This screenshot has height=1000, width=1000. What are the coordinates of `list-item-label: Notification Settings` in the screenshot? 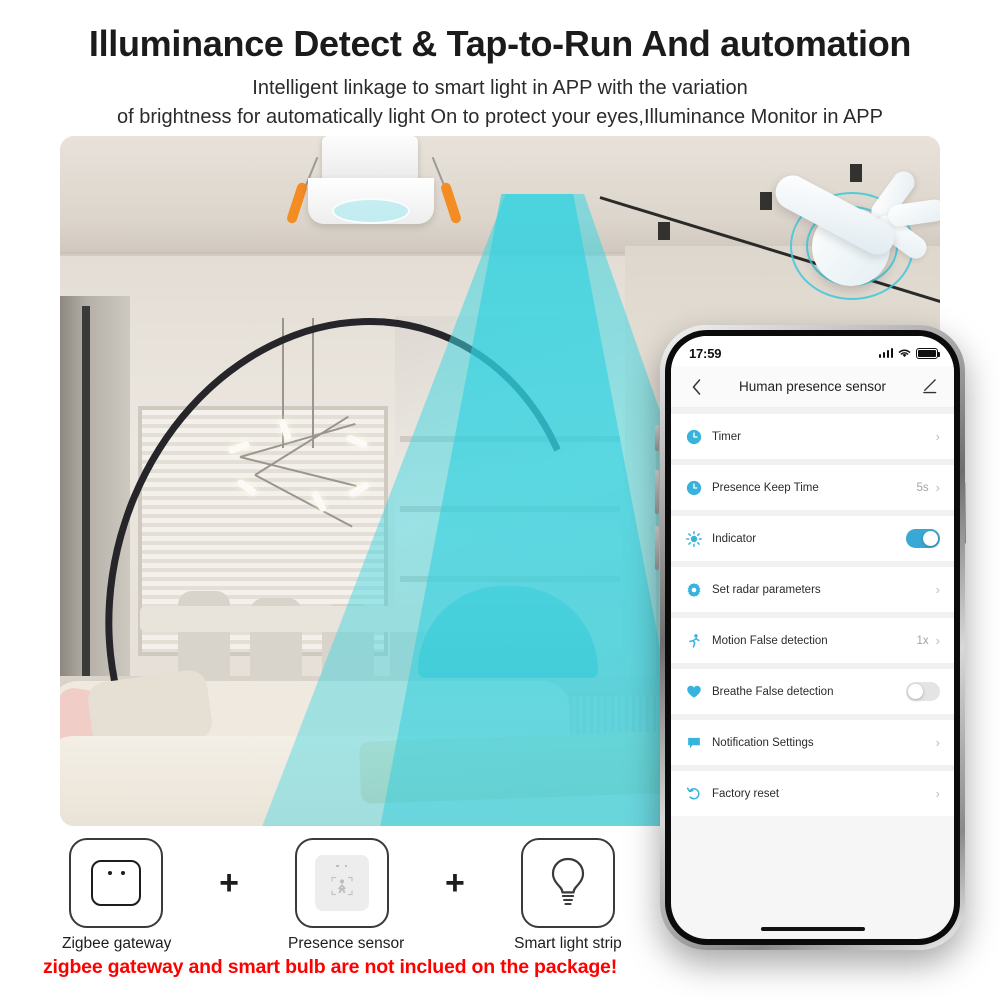 It's located at (763, 742).